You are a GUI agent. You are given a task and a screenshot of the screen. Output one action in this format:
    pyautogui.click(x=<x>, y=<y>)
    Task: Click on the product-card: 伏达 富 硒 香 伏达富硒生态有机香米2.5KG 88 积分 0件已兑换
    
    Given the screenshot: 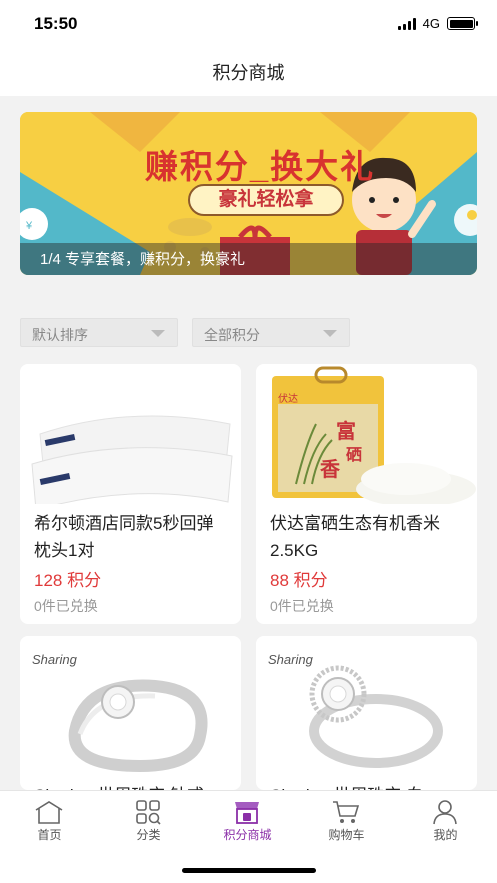 What is the action you would take?
    pyautogui.click(x=366, y=494)
    